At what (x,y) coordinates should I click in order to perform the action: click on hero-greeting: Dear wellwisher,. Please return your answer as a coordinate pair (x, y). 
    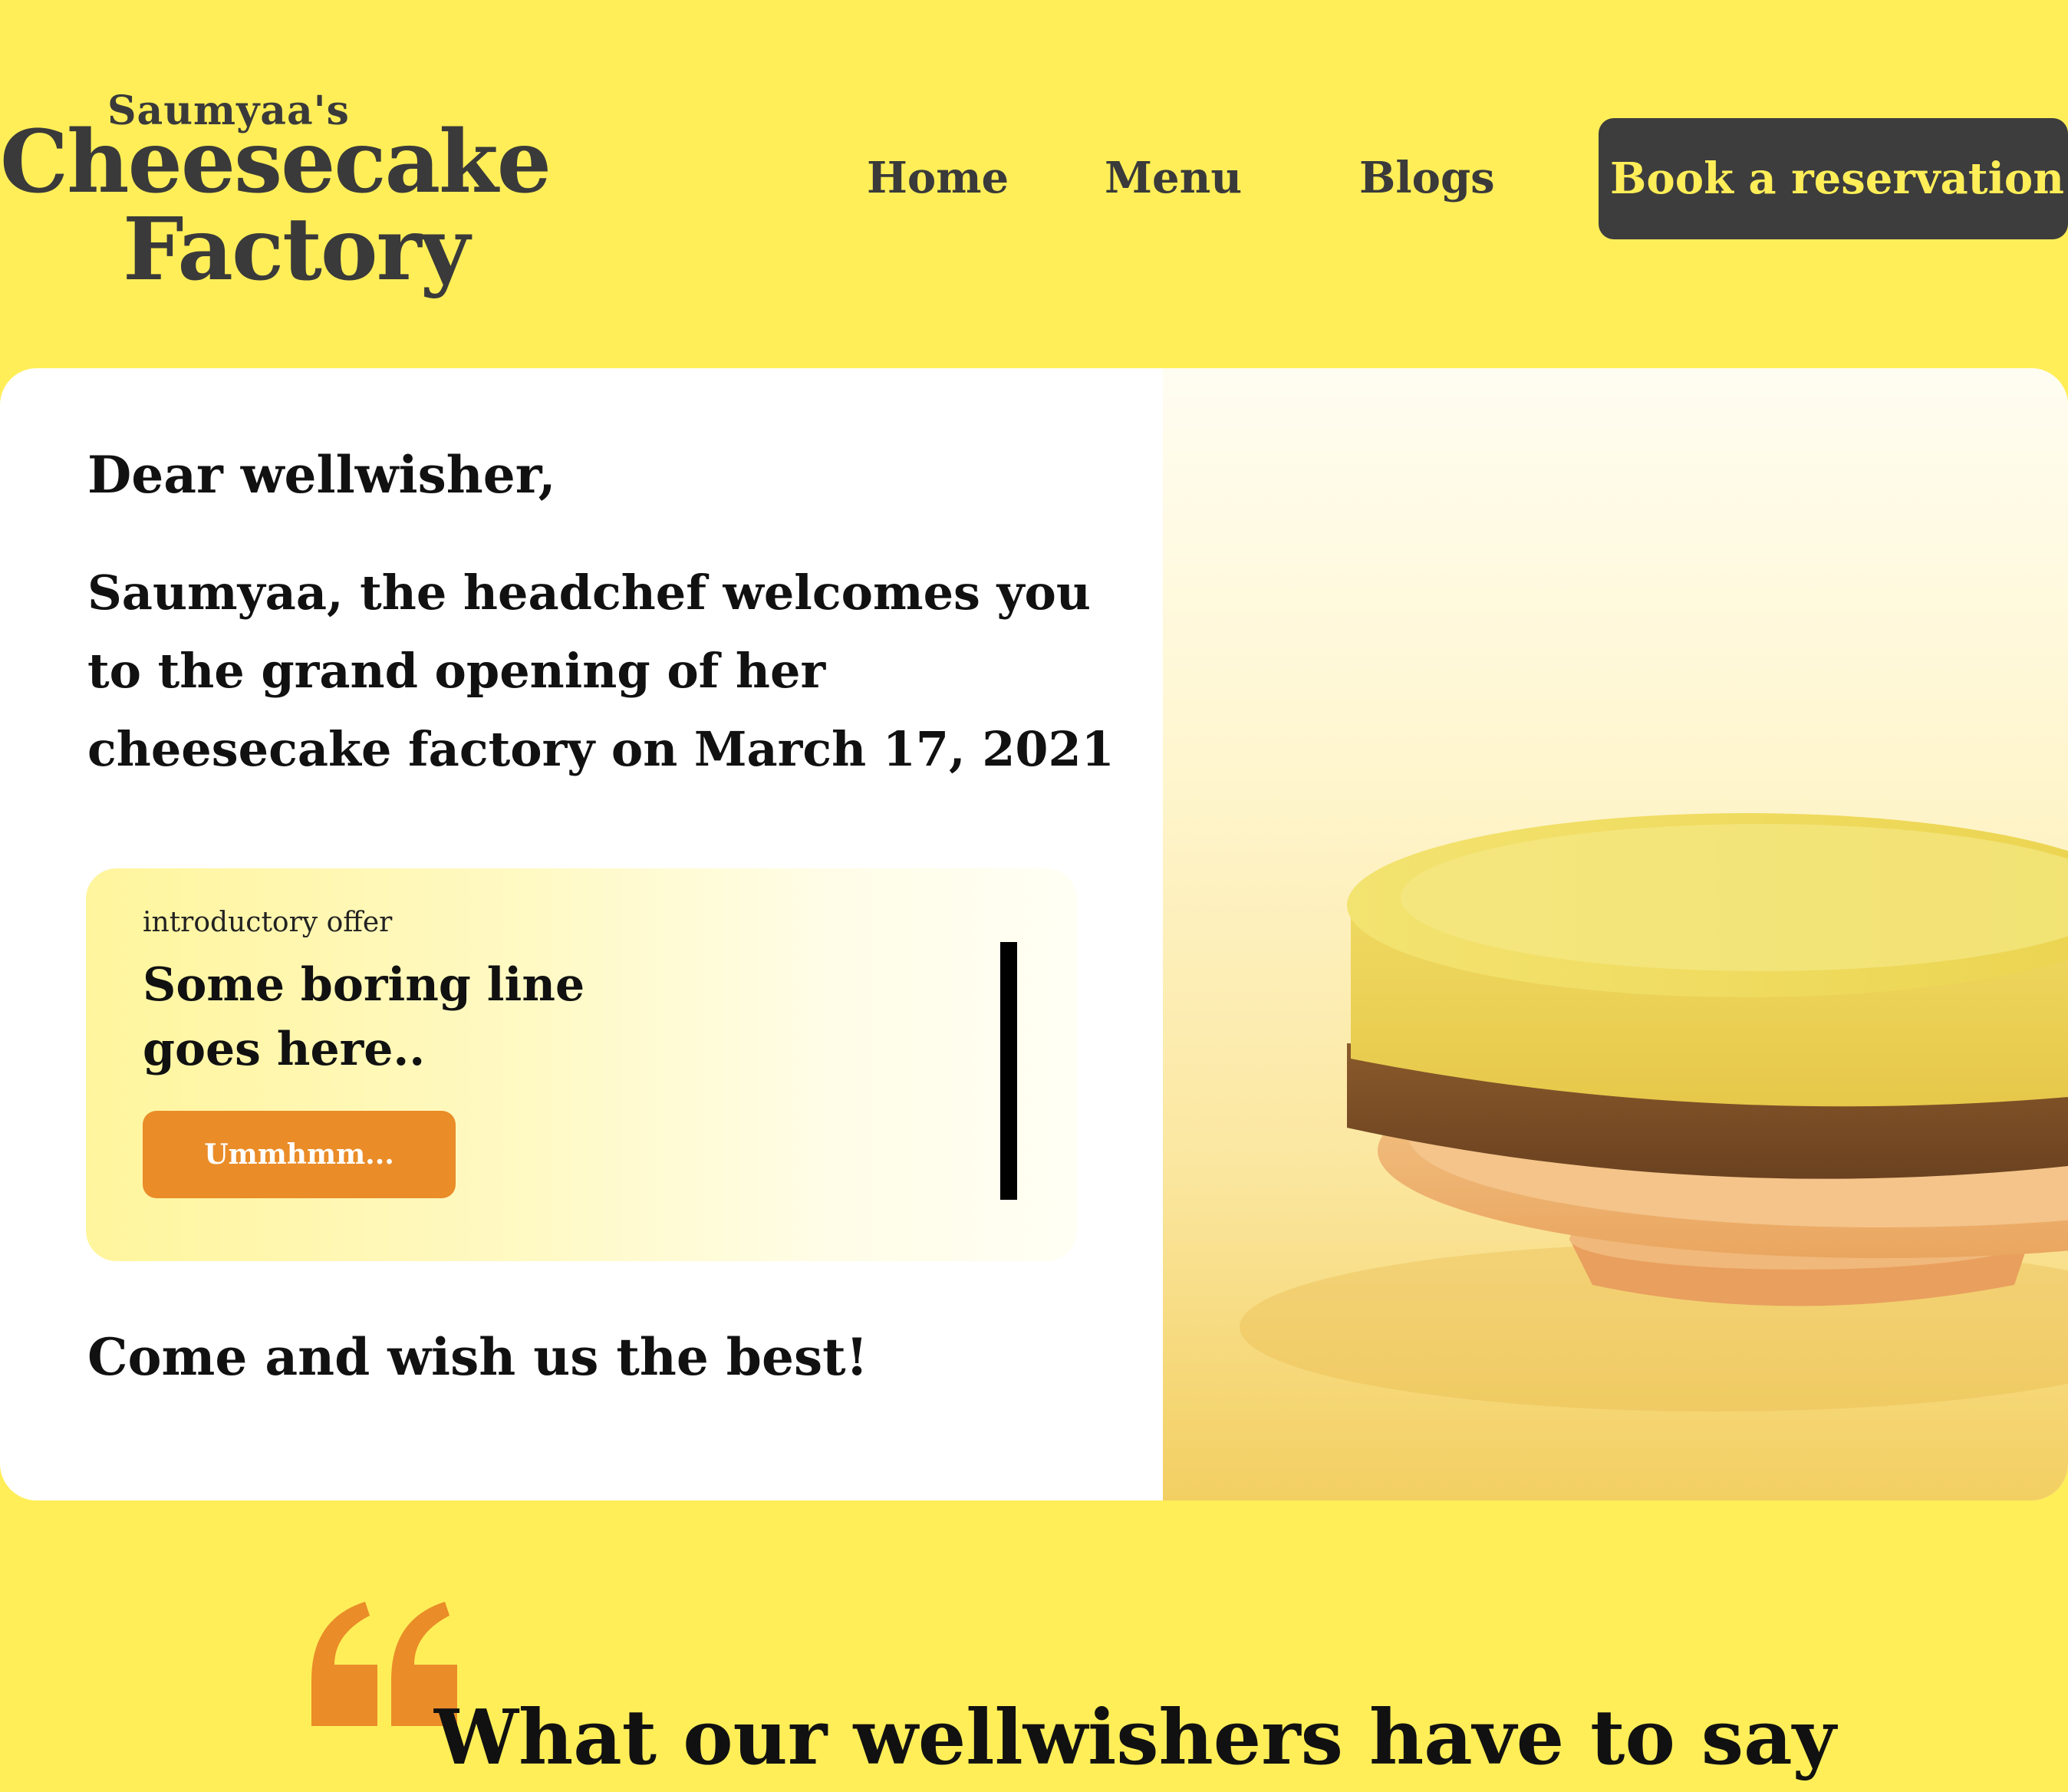
    Looking at the image, I should click on (321, 475).